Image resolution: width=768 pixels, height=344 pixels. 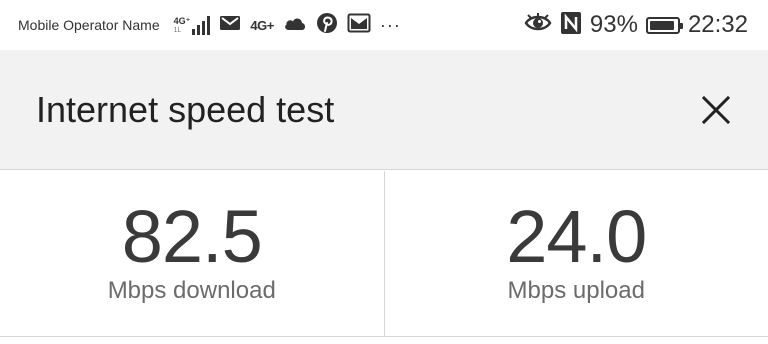 I want to click on close-button, so click(x=716, y=110).